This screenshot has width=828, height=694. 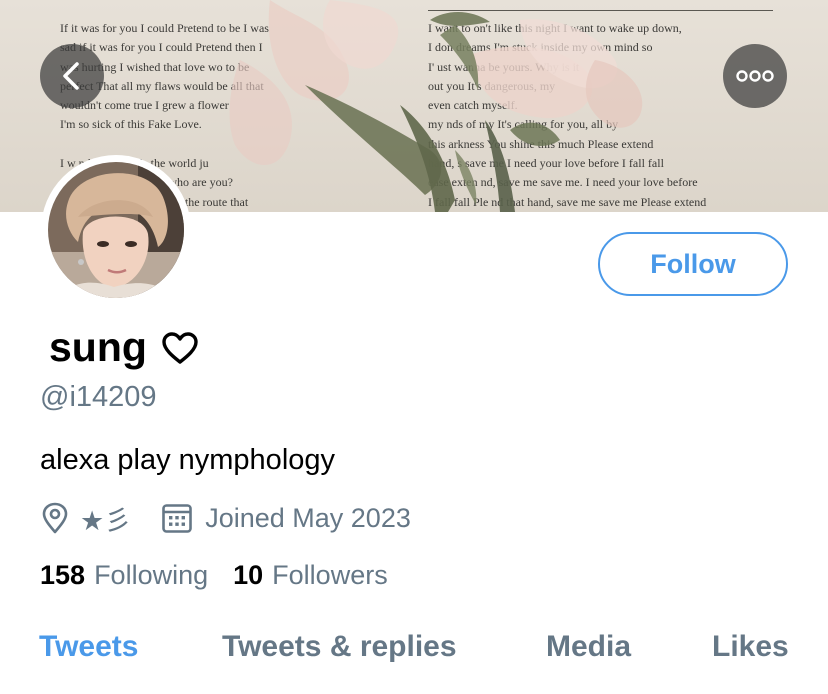 What do you see at coordinates (151, 575) in the screenshot?
I see `following-label: Following` at bounding box center [151, 575].